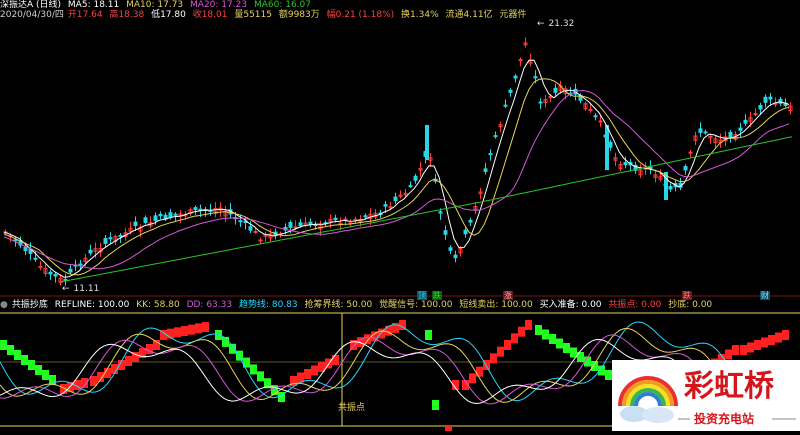 The image size is (800, 435). I want to click on signal-mark-2: 跌, so click(439, 296).